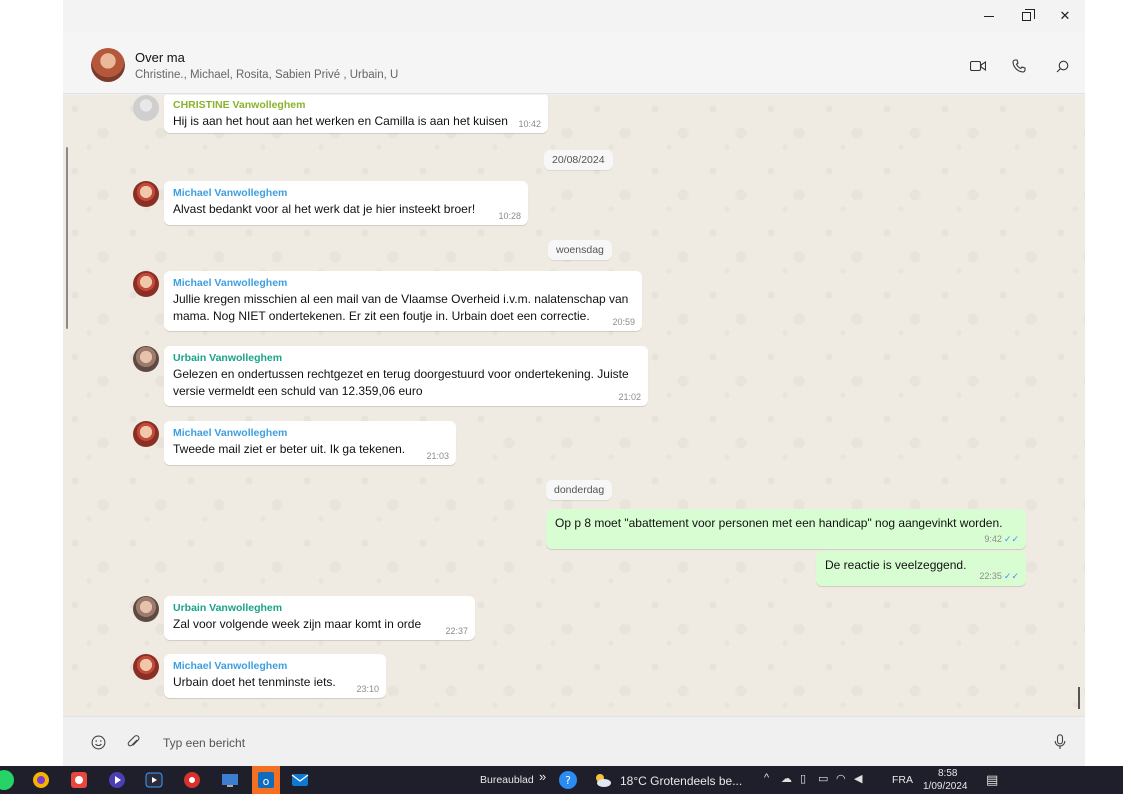 This screenshot has height=799, width=1123. What do you see at coordinates (79, 780) in the screenshot?
I see `google-taskbar-icon` at bounding box center [79, 780].